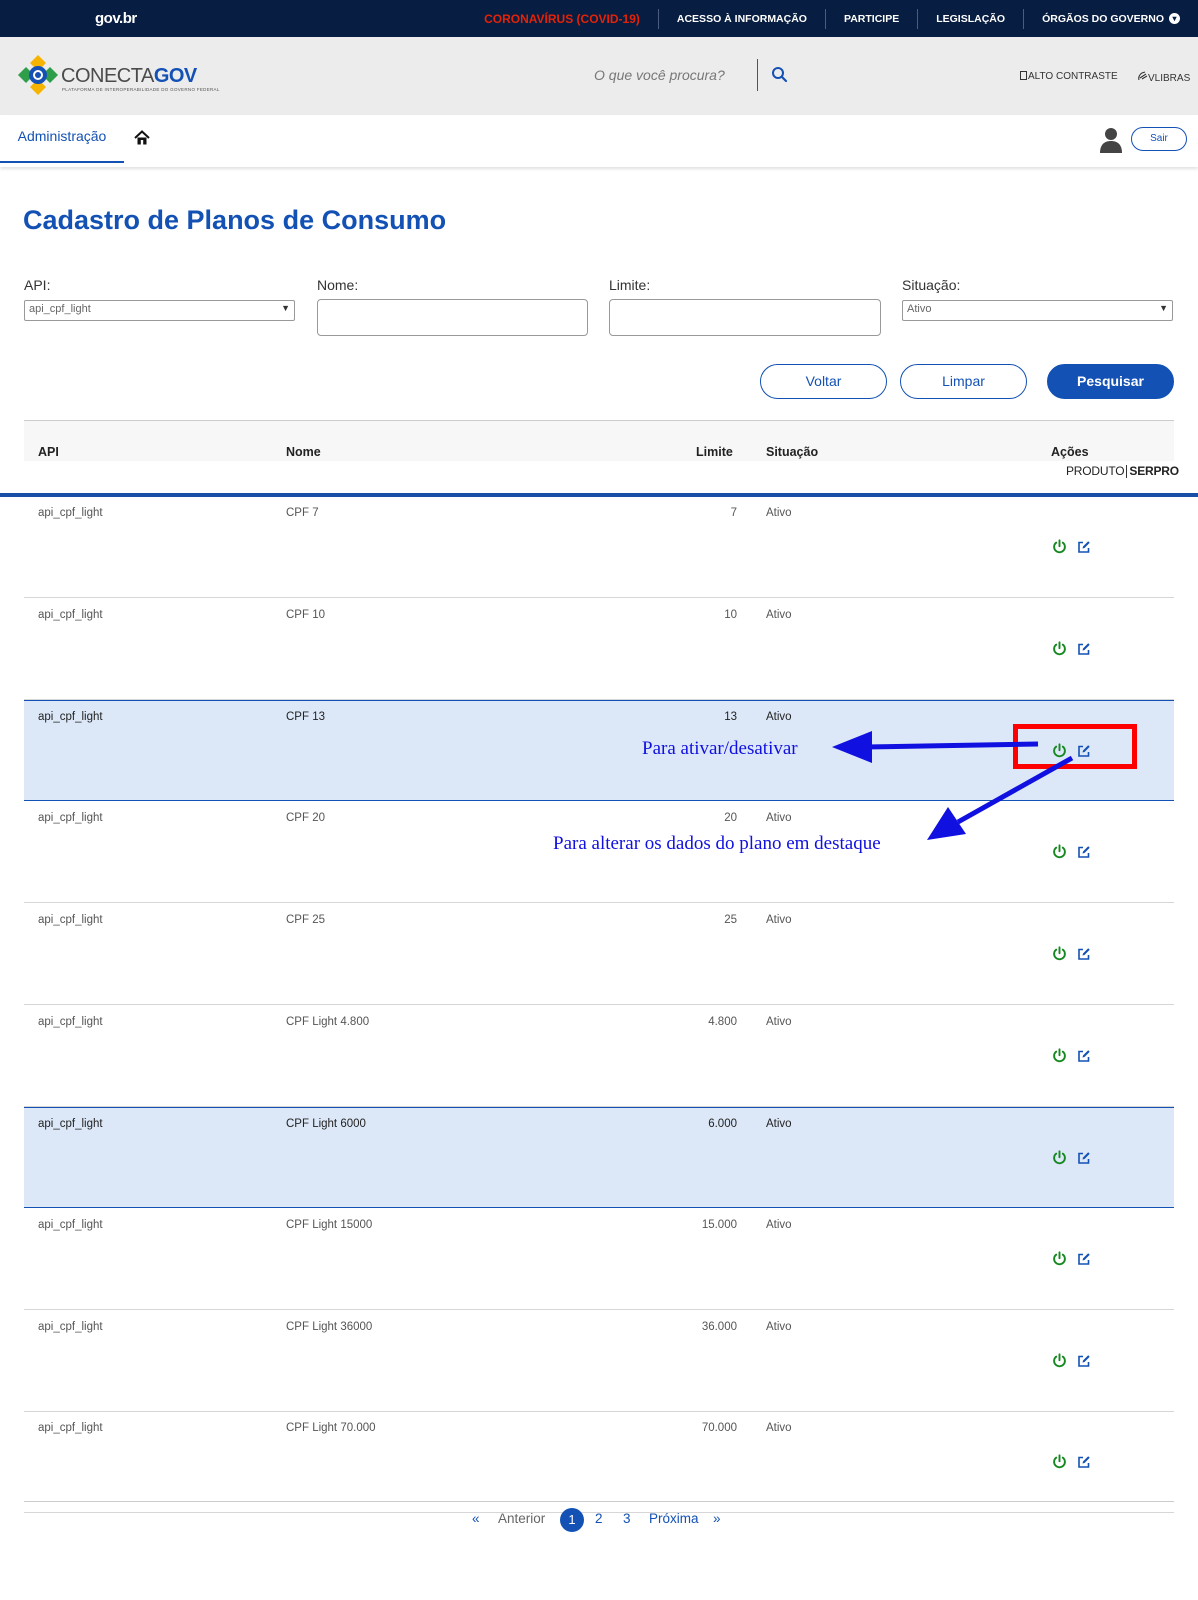  Describe the element at coordinates (452, 317) in the screenshot. I see `nome-input` at that location.